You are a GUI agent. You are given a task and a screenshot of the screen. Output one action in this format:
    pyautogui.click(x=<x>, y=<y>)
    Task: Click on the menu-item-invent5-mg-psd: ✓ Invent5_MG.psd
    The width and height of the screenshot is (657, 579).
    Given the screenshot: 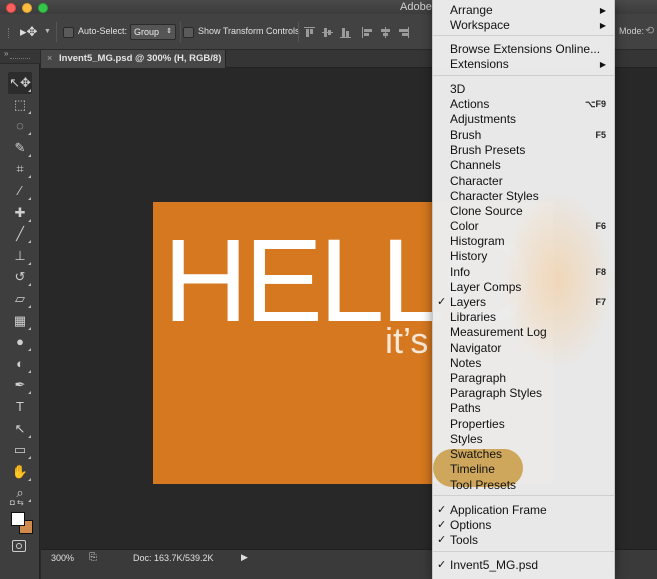 What is the action you would take?
    pyautogui.click(x=523, y=565)
    